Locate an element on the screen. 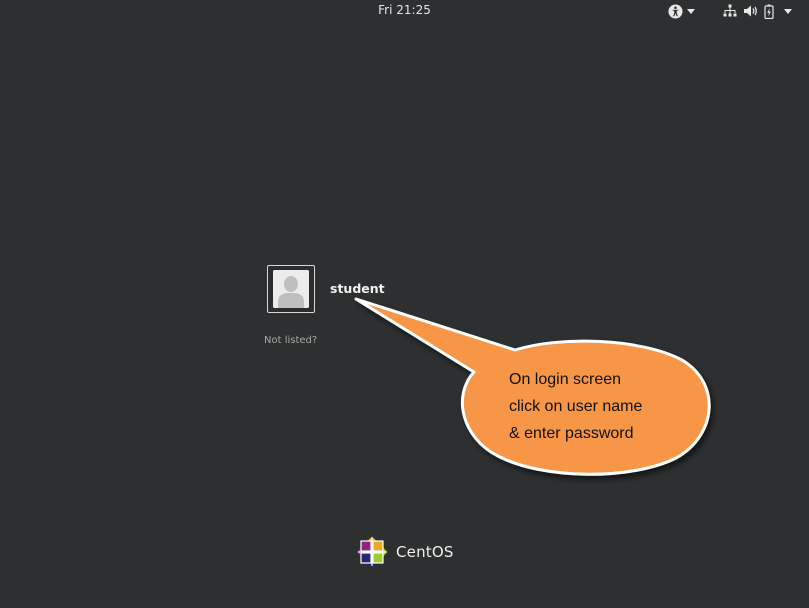 Image resolution: width=809 pixels, height=608 pixels. brand: CentOS is located at coordinates (404, 552).